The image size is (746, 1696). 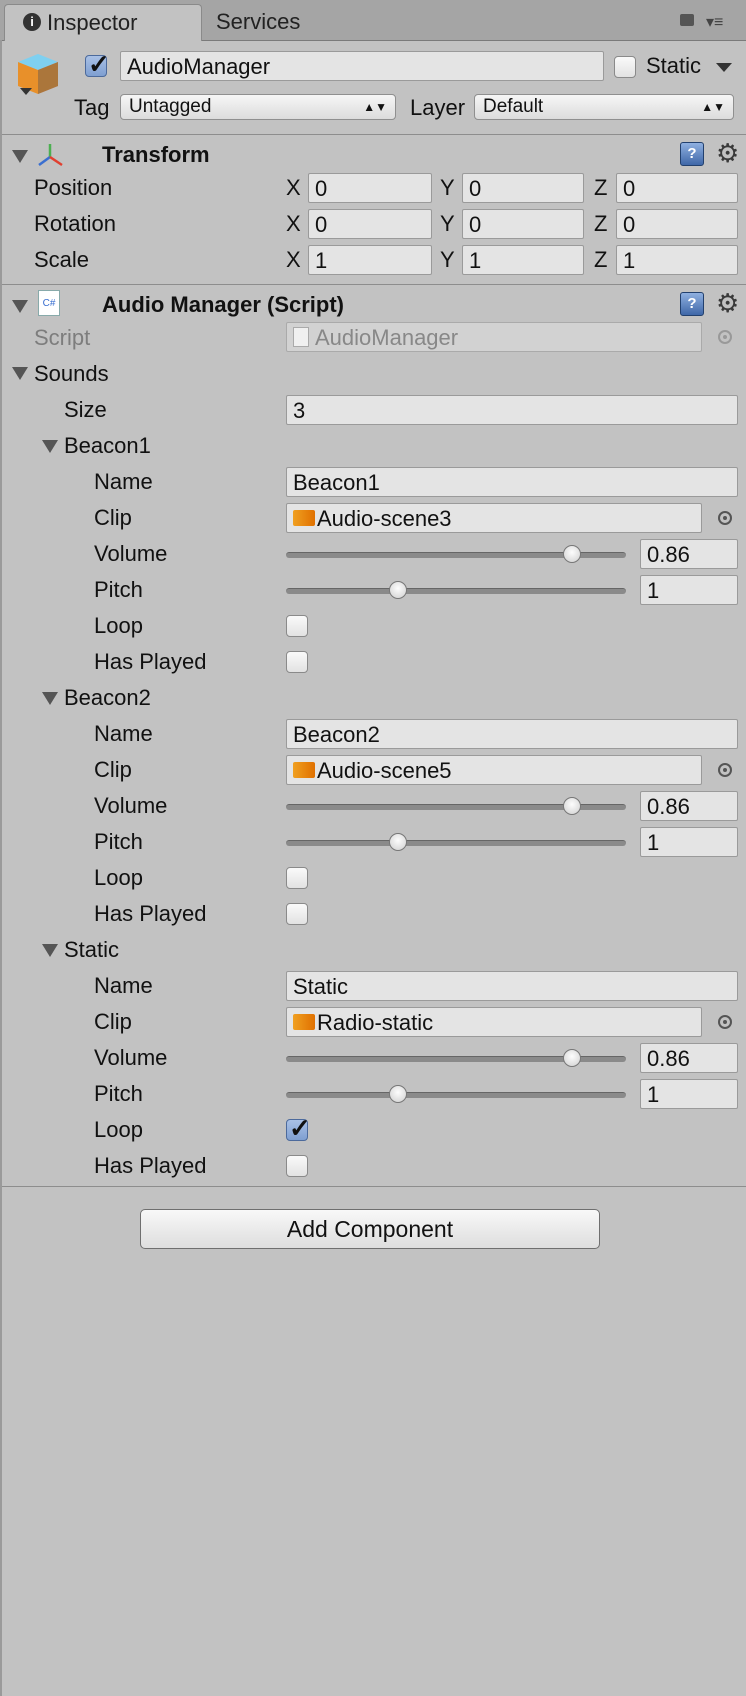 I want to click on loop-checkbox: ✓, so click(x=298, y=1128).